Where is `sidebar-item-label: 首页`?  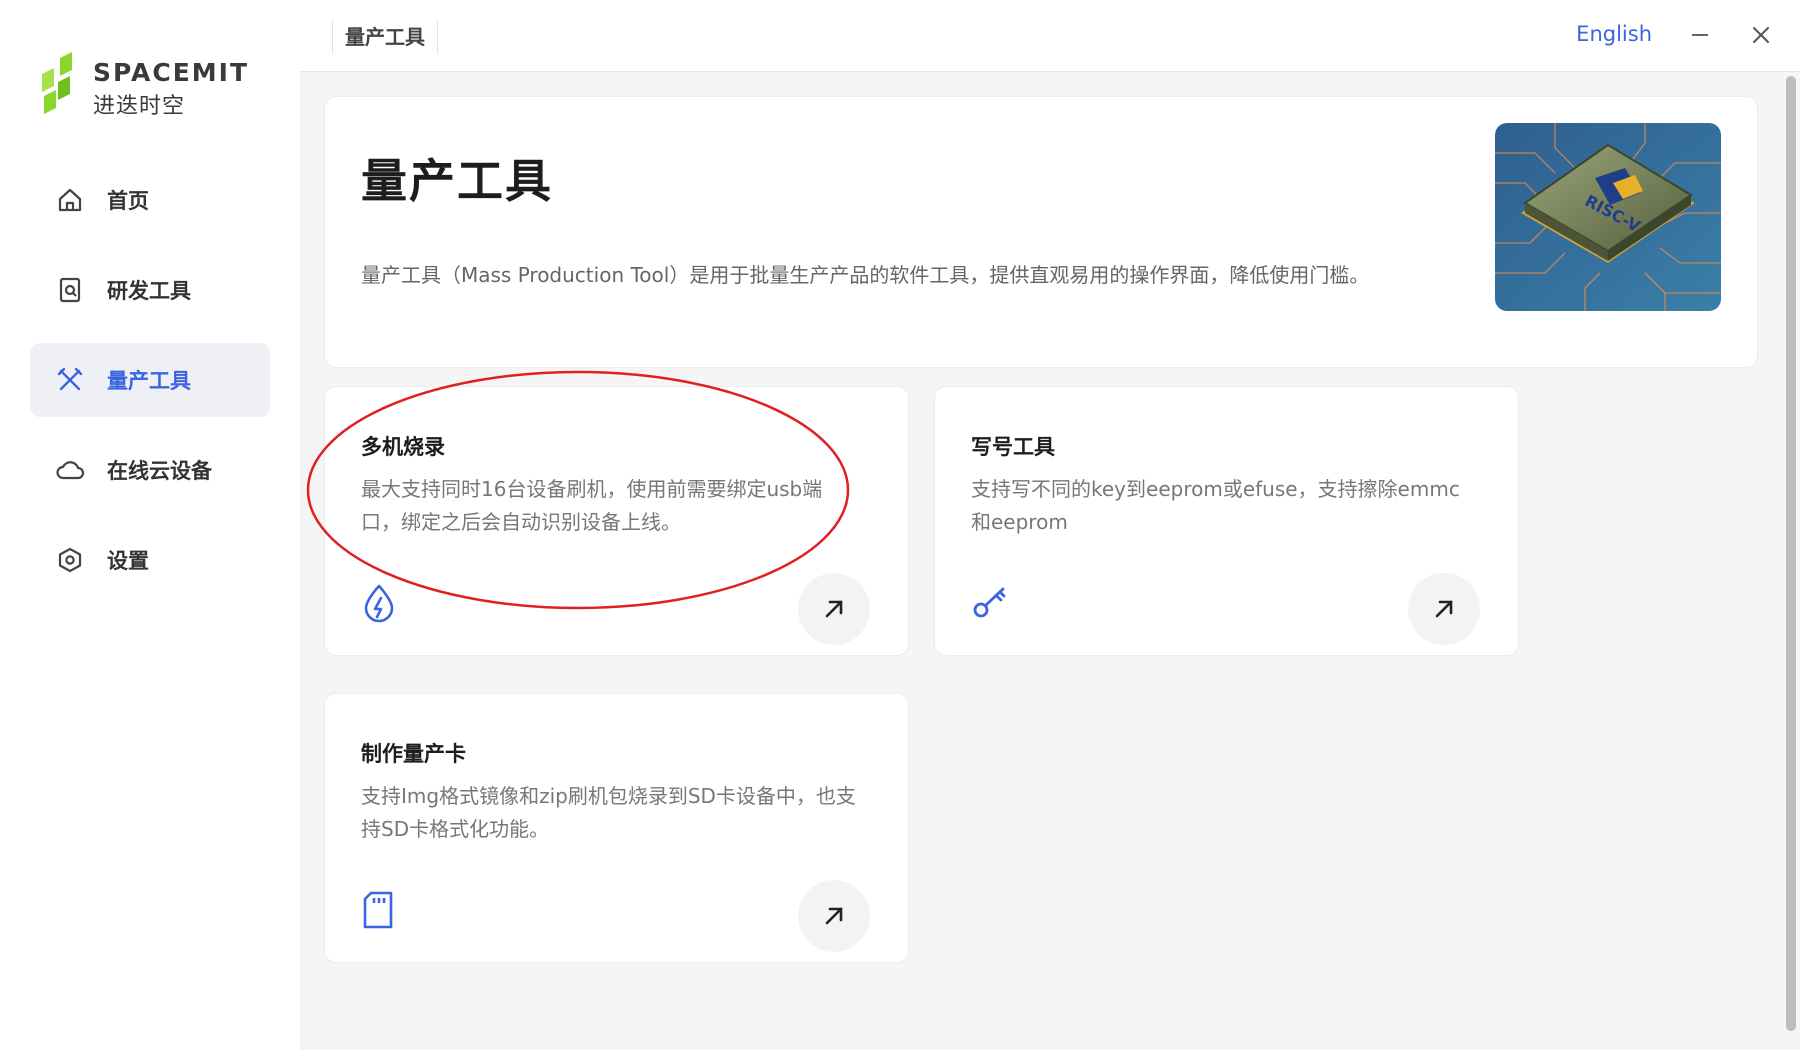 sidebar-item-label: 首页 is located at coordinates (128, 201).